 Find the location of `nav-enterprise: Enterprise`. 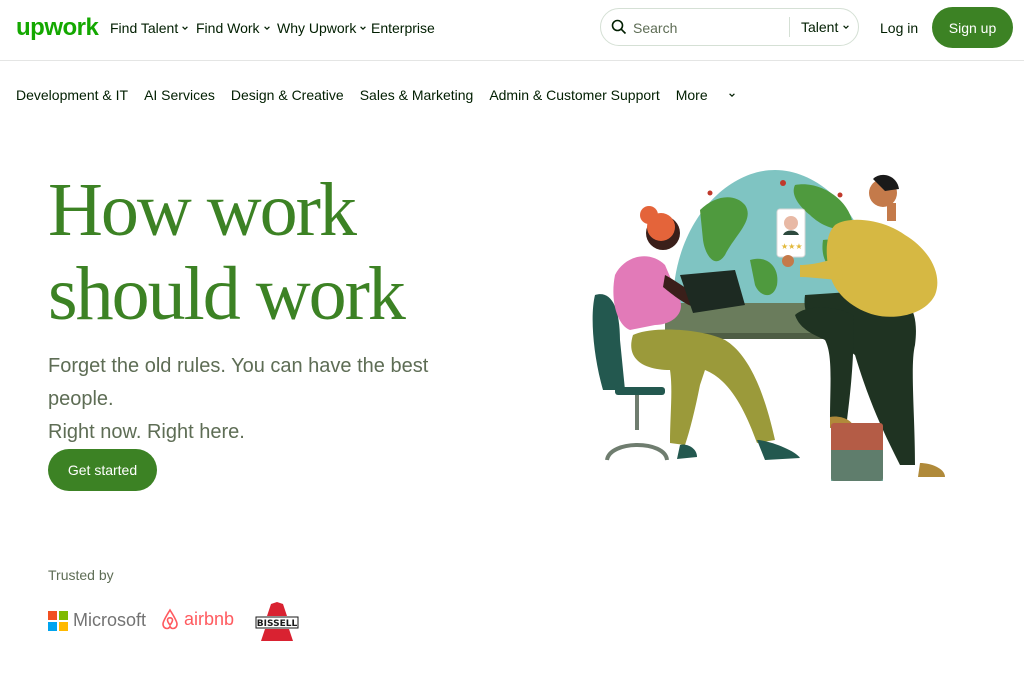

nav-enterprise: Enterprise is located at coordinates (403, 28).